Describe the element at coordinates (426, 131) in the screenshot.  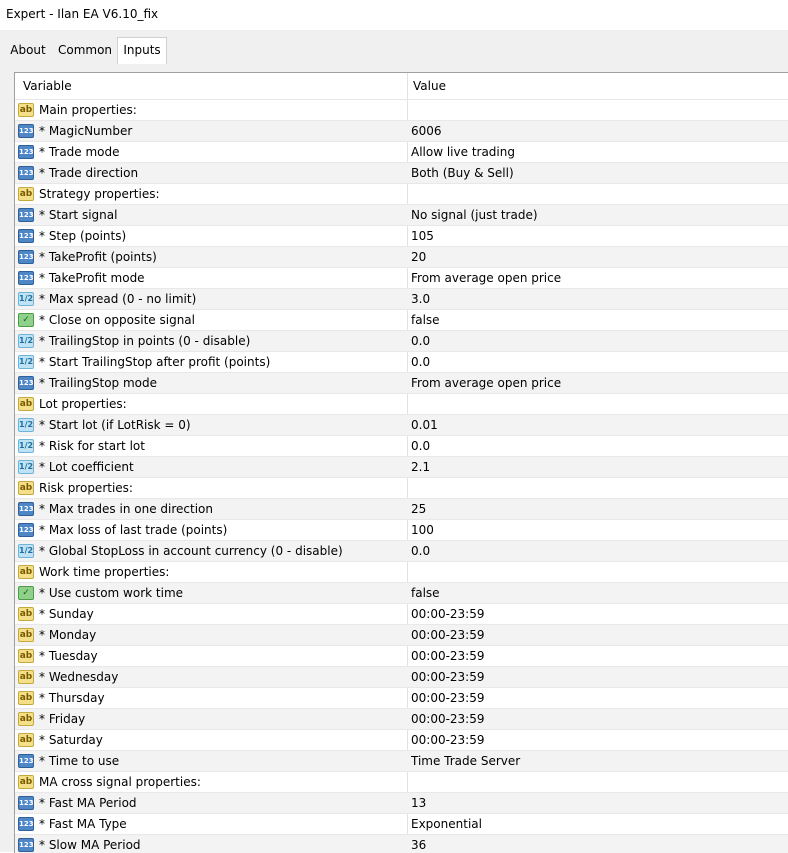
I see `value-cell: 6006` at that location.